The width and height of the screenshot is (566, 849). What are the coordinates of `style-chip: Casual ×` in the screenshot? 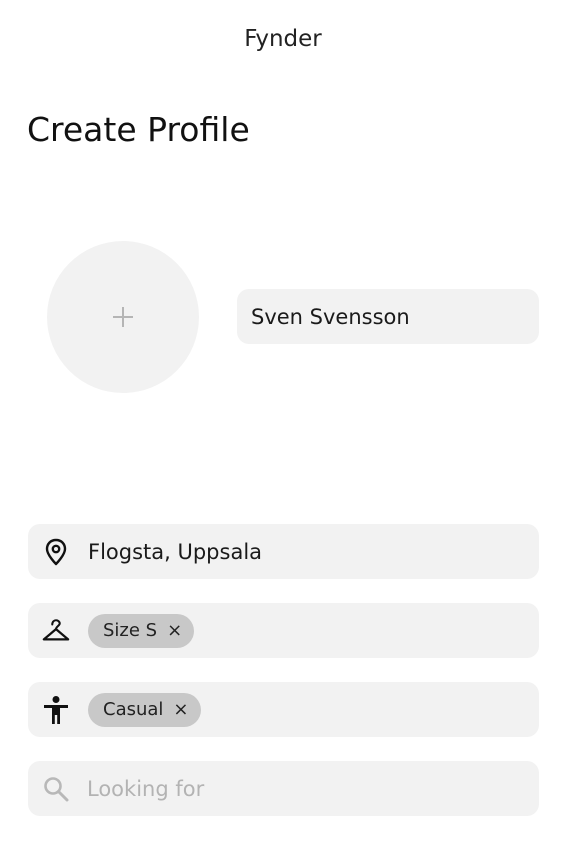 It's located at (144, 709).